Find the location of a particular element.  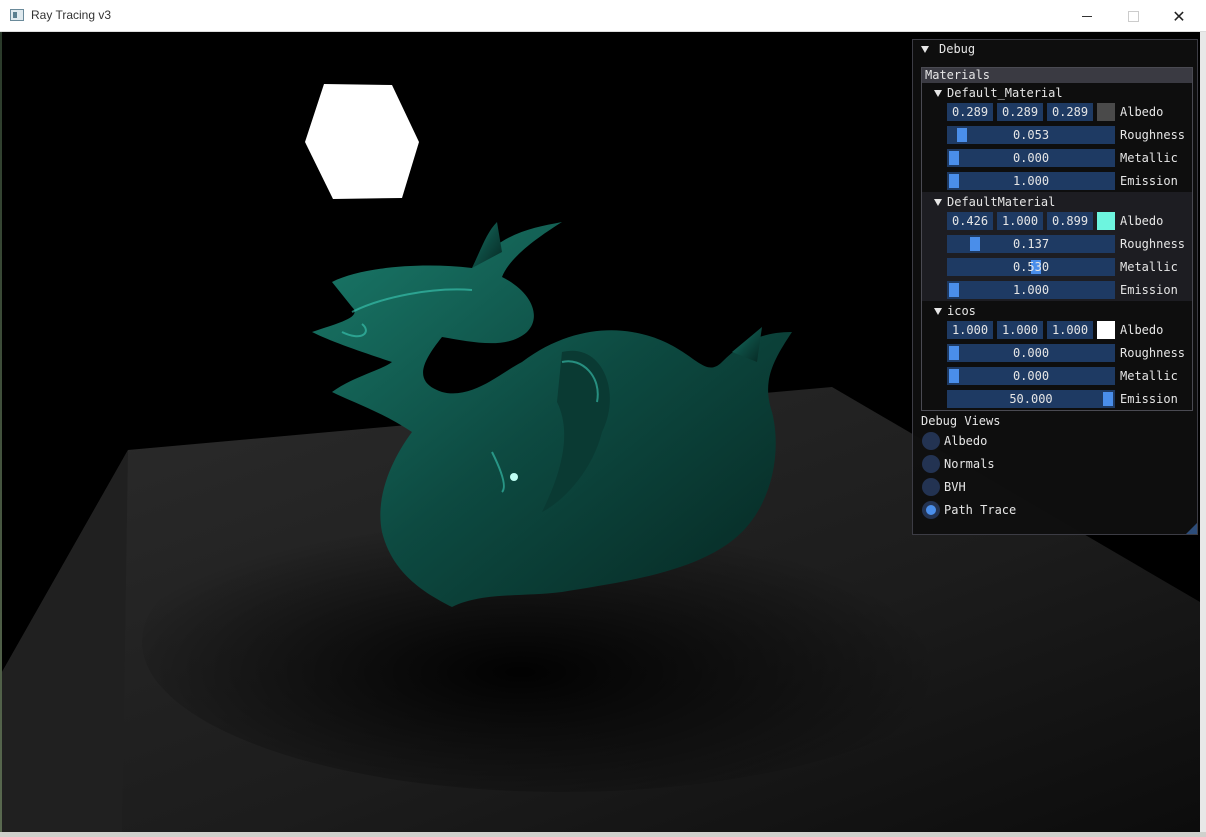

debug-views-label: Debug Views is located at coordinates (961, 421).